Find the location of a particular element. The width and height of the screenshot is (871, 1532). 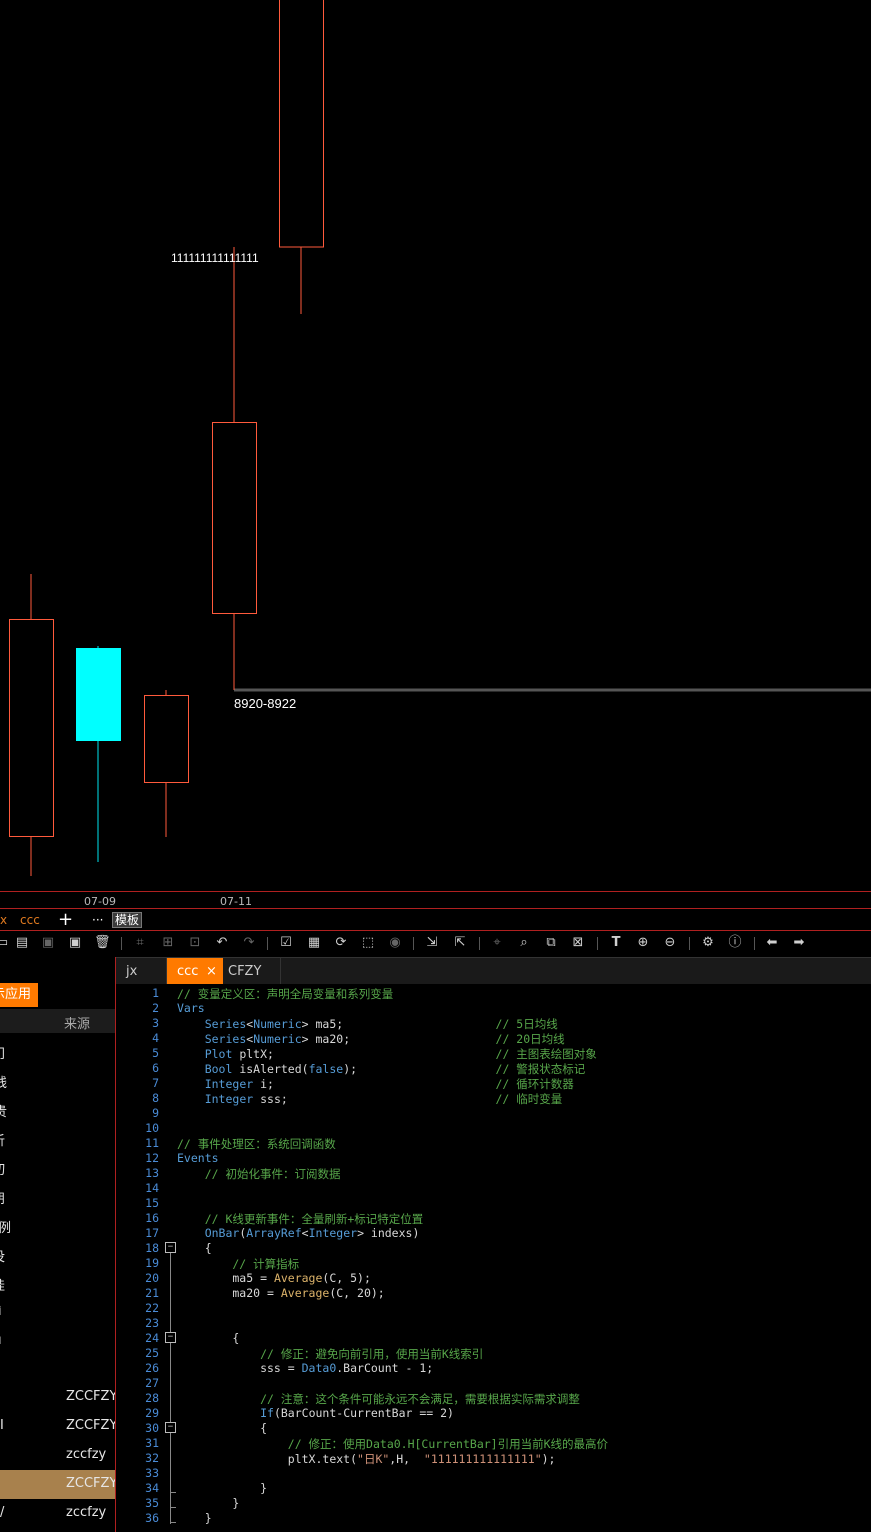

code-line: ma20 = Average(C, 20); is located at coordinates (280, 1293).